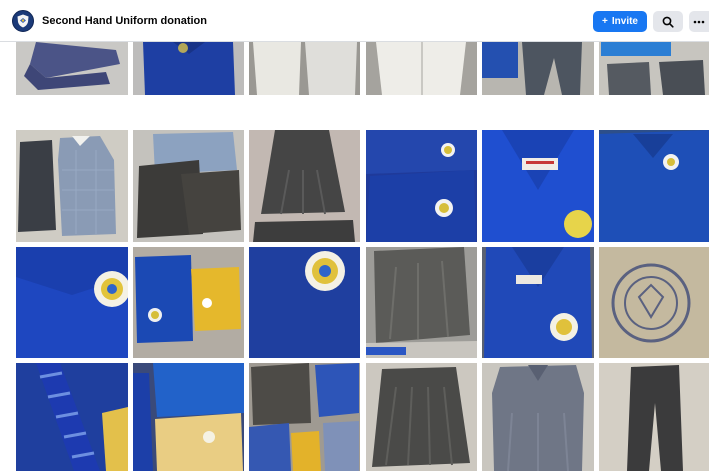  I want to click on photo-white-shirt, so click(421, 68).